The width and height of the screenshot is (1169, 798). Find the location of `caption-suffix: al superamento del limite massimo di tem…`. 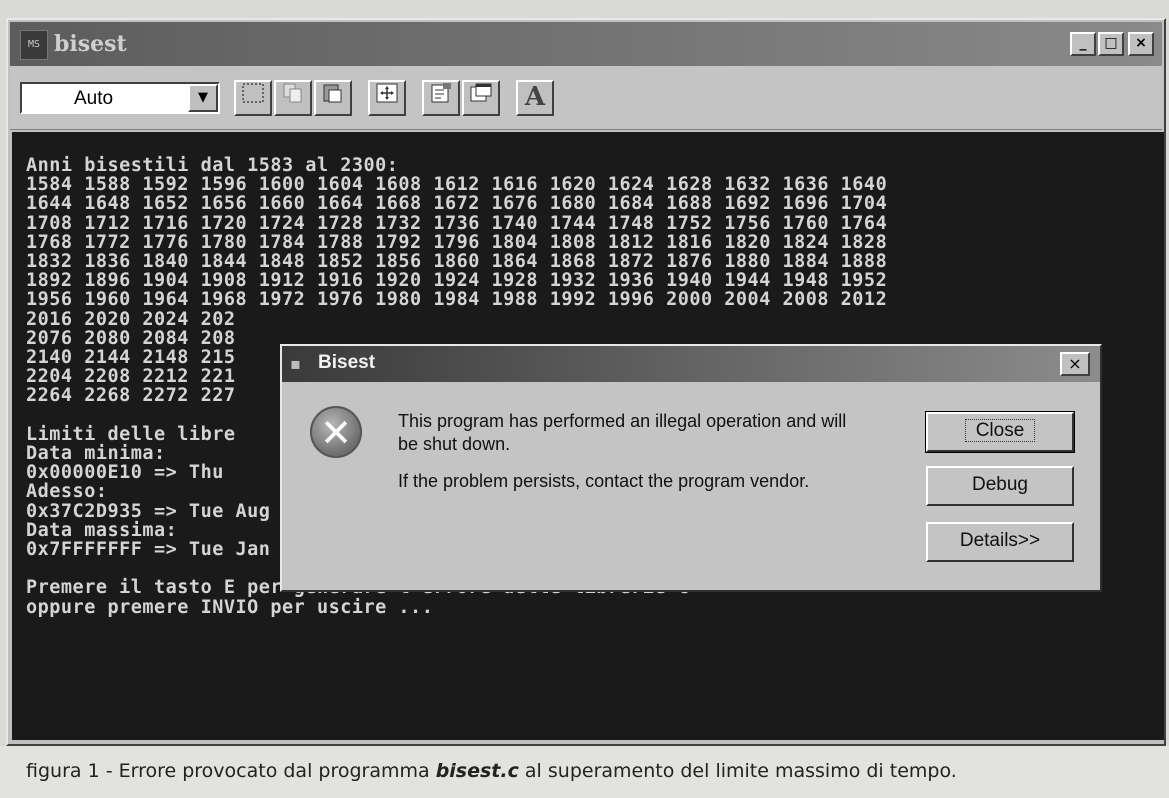

caption-suffix: al superamento del limite massimo di tem… is located at coordinates (737, 771).